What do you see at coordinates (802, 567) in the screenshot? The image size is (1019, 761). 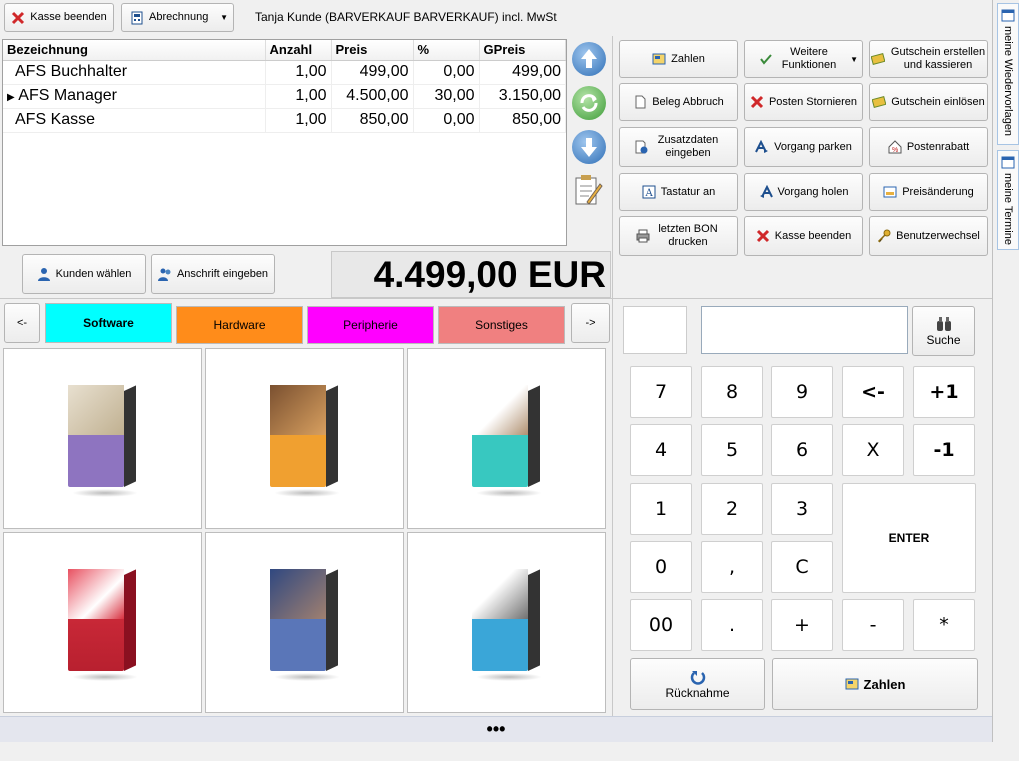 I see `key-clear: C` at bounding box center [802, 567].